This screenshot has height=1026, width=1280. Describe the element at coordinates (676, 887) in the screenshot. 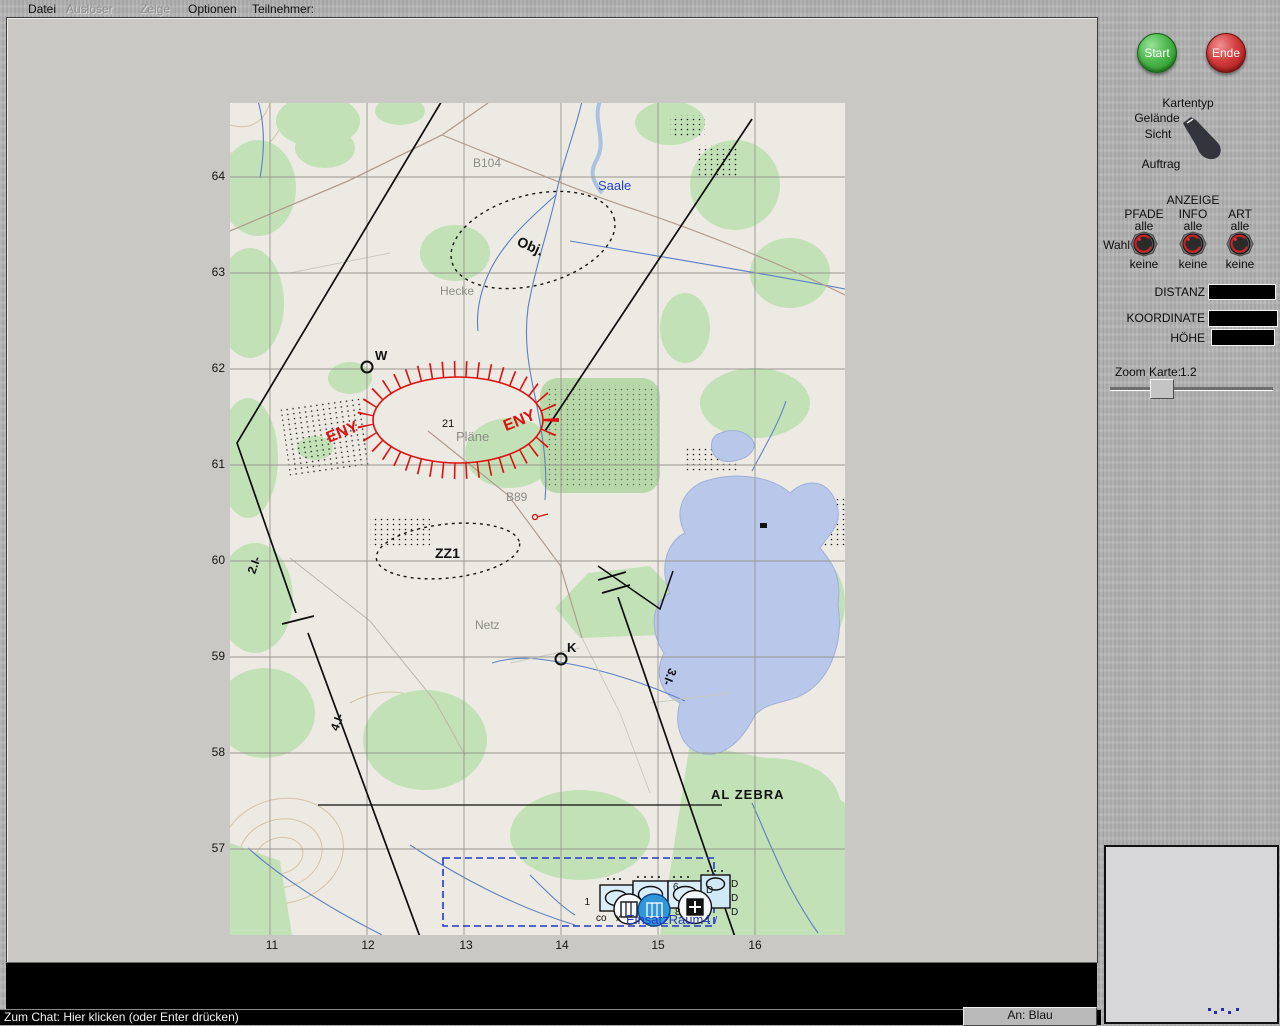

I see `unit-mark-6: 6` at that location.